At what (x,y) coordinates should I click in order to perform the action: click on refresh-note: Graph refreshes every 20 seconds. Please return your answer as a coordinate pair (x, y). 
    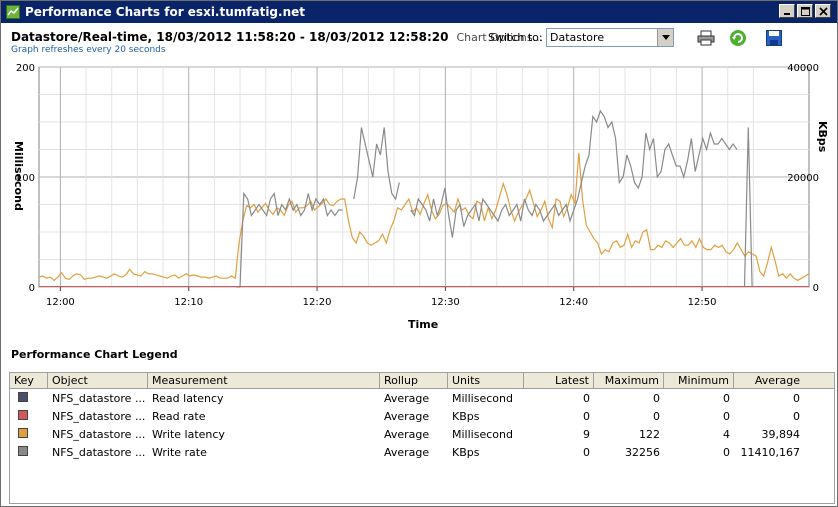
    Looking at the image, I should click on (88, 50).